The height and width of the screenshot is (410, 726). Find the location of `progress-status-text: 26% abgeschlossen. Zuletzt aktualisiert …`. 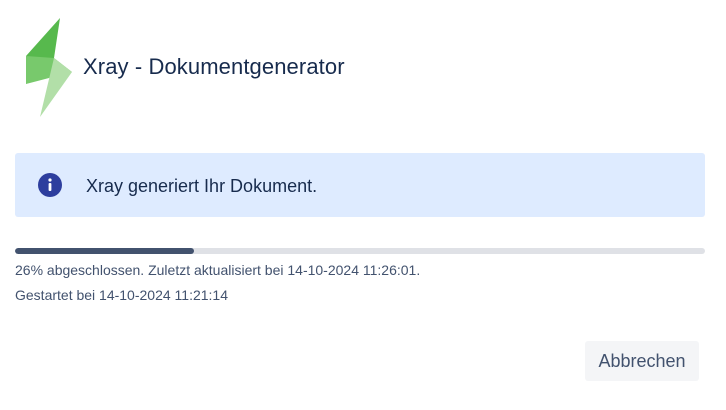

progress-status-text: 26% abgeschlossen. Zuletzt aktualisiert … is located at coordinates (218, 270).